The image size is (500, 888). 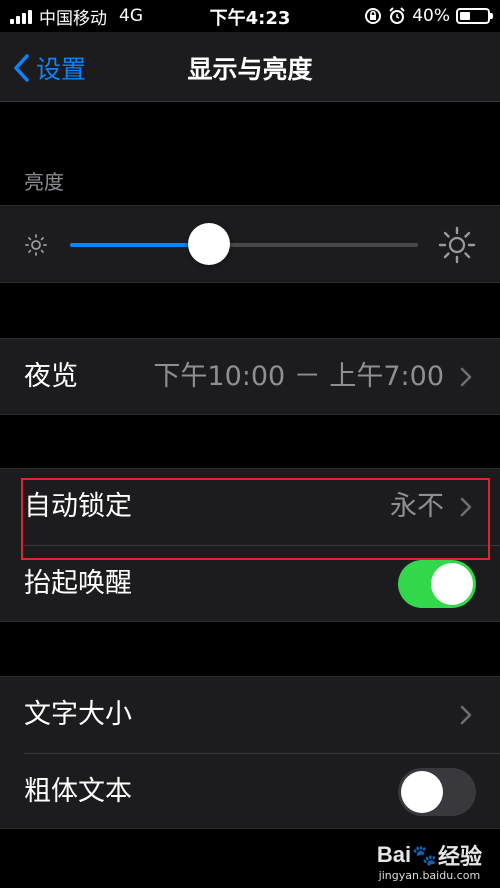 What do you see at coordinates (78, 583) in the screenshot?
I see `raise-to-wake-label: 抬起唤醒` at bounding box center [78, 583].